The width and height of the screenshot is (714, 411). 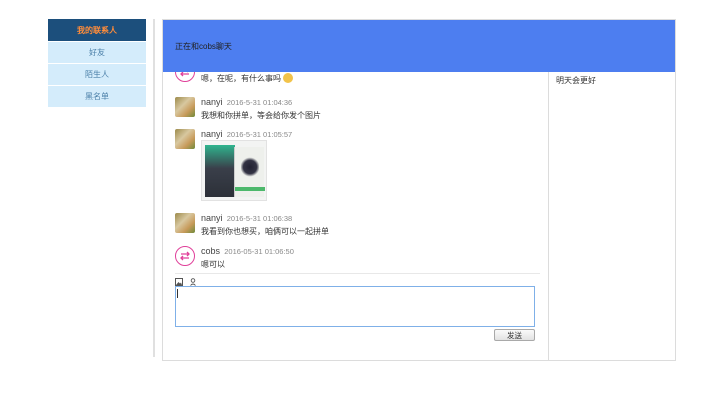 What do you see at coordinates (179, 282) in the screenshot?
I see `image-upload-icon` at bounding box center [179, 282].